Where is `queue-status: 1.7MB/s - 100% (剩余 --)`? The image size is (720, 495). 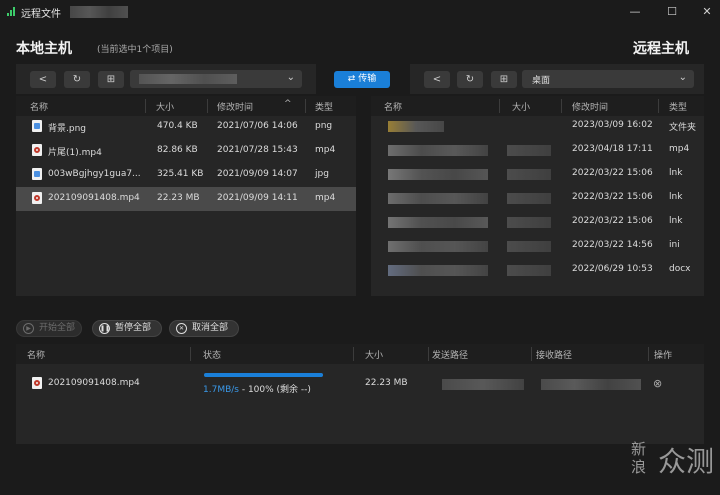
queue-status: 1.7MB/s - 100% (剩余 --) is located at coordinates (257, 388).